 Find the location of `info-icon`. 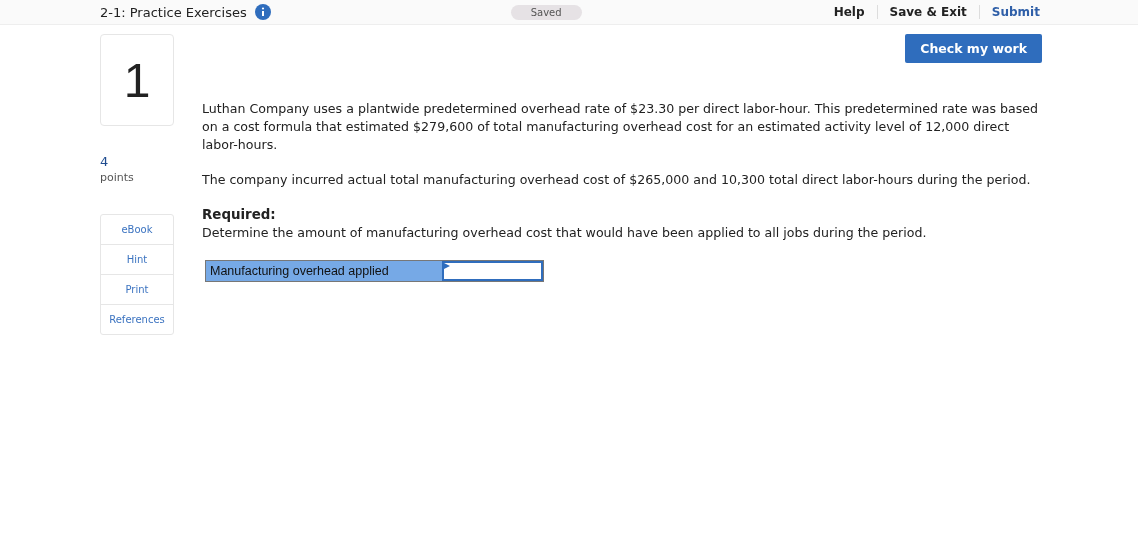

info-icon is located at coordinates (262, 12).